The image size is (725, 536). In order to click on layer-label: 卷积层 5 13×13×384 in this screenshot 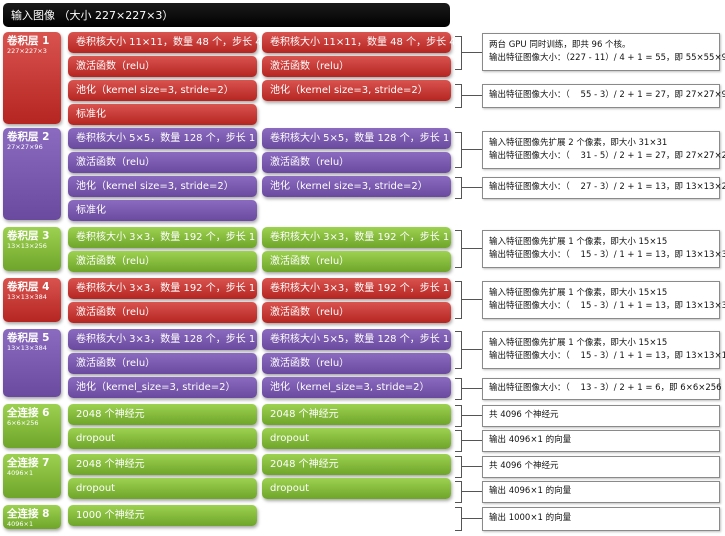, I will do `click(32, 363)`.